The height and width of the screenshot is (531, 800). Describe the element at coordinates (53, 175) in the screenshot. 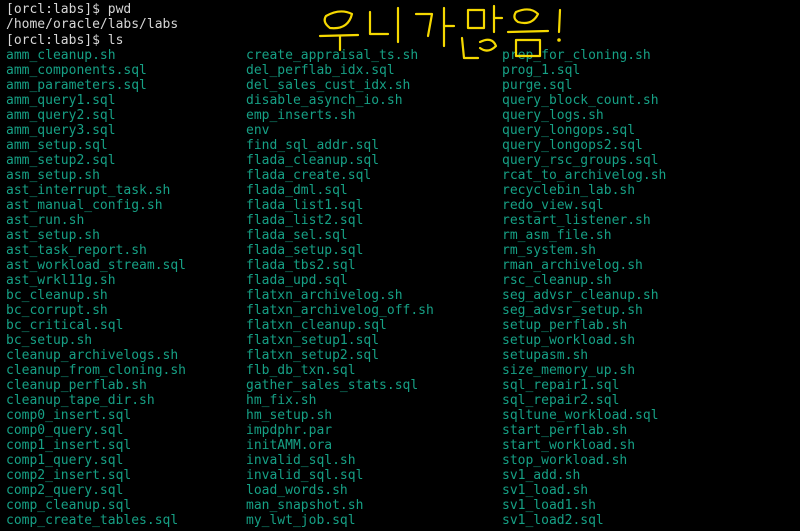

I see `file-entry: asm_setup.sh` at that location.